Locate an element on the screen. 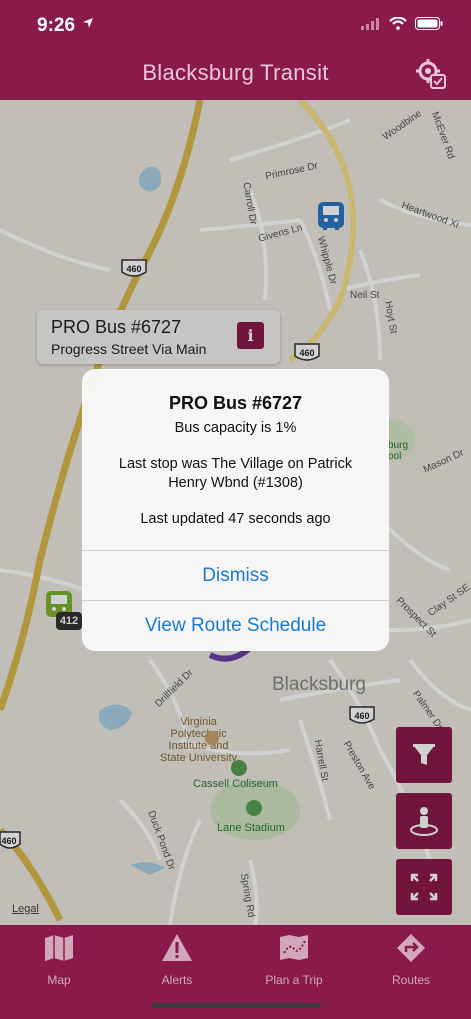 The image size is (471, 1019). home-indicator is located at coordinates (236, 1005).